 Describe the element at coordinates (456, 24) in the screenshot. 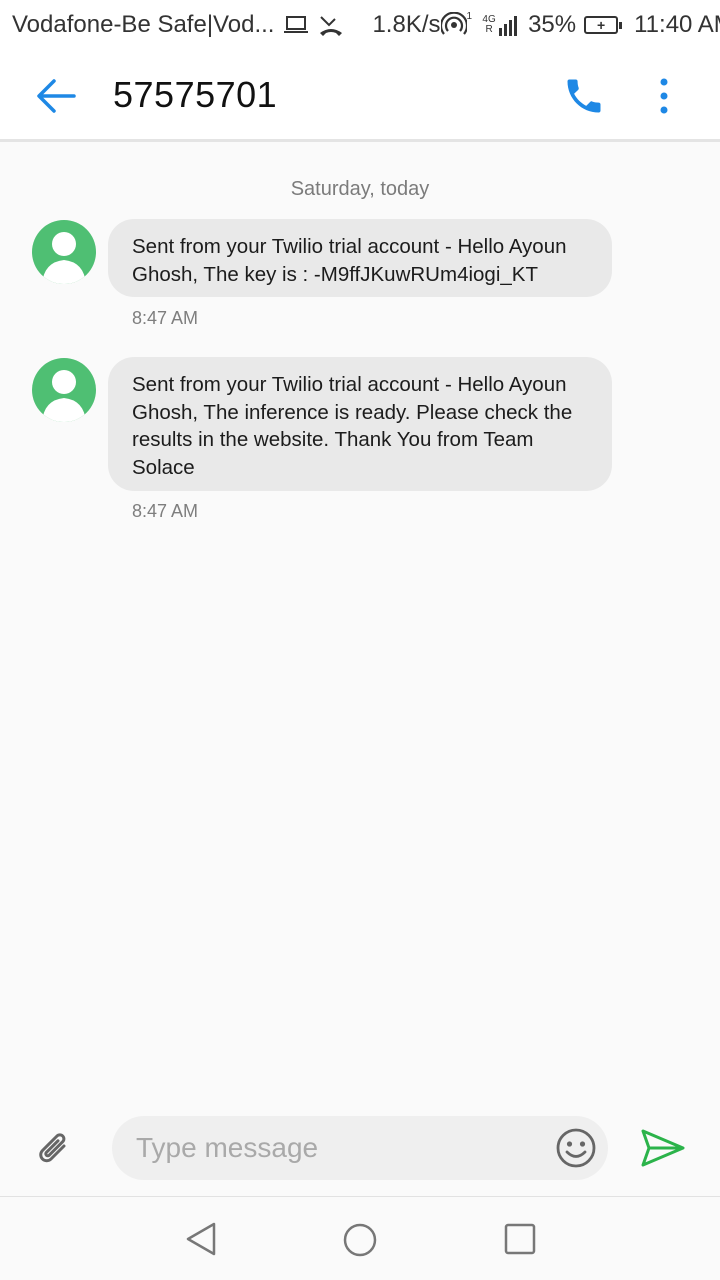

I see `hotspot-icon: 1` at that location.